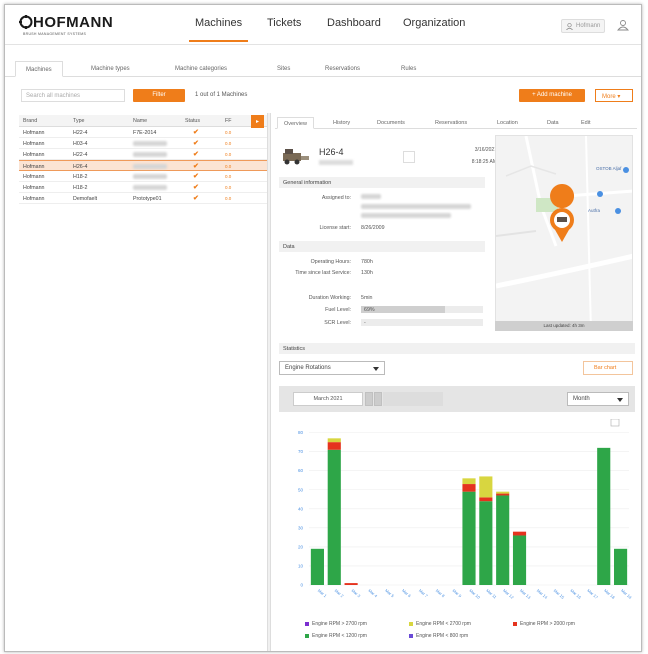  I want to click on logout-icon, so click(623, 25).